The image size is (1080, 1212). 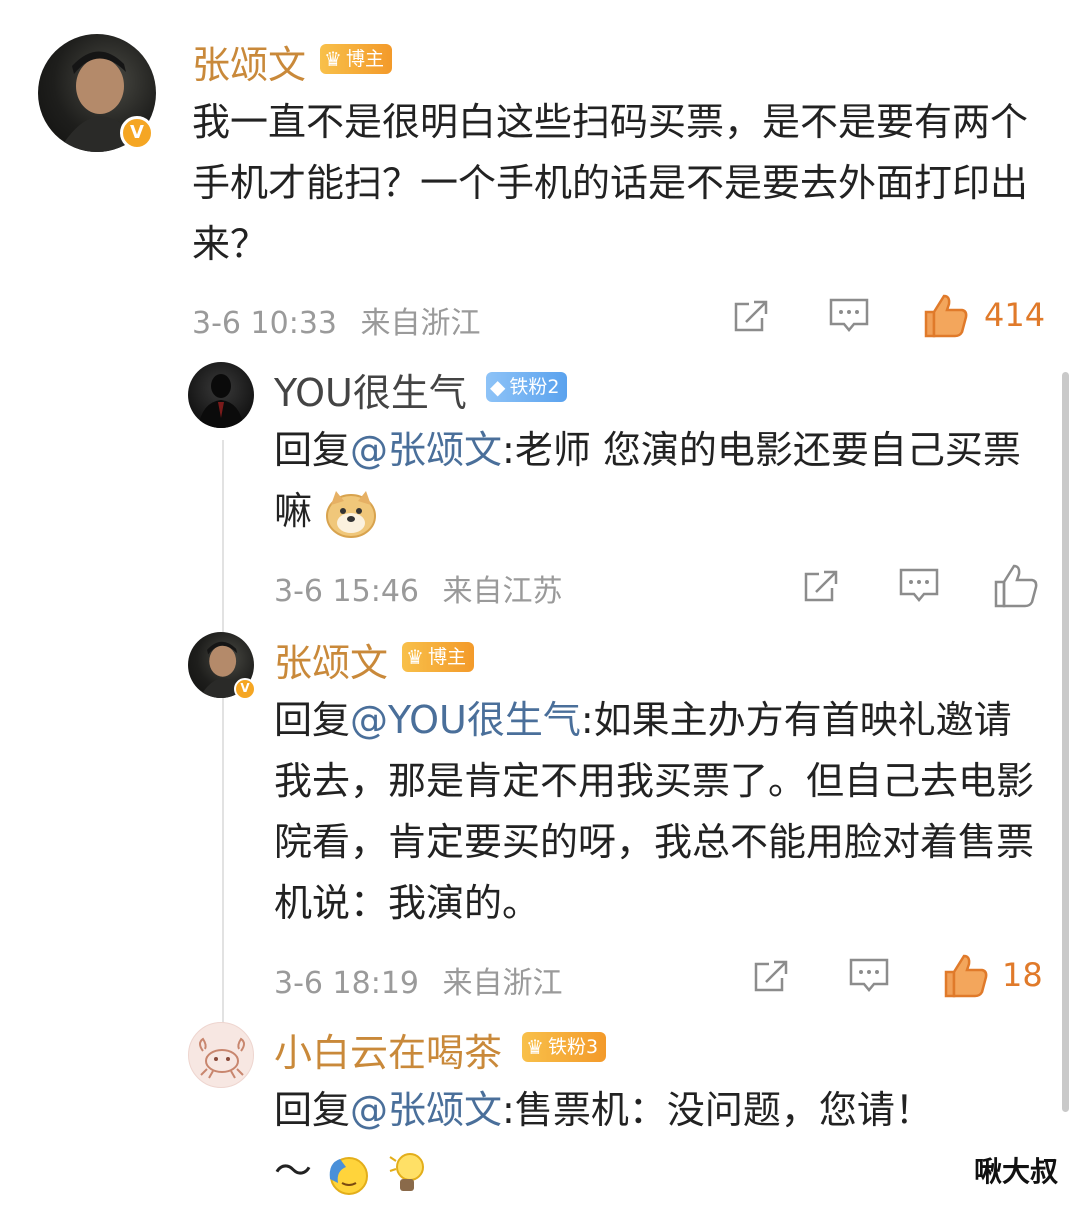 I want to click on doge-emoji-icon, so click(x=351, y=514).